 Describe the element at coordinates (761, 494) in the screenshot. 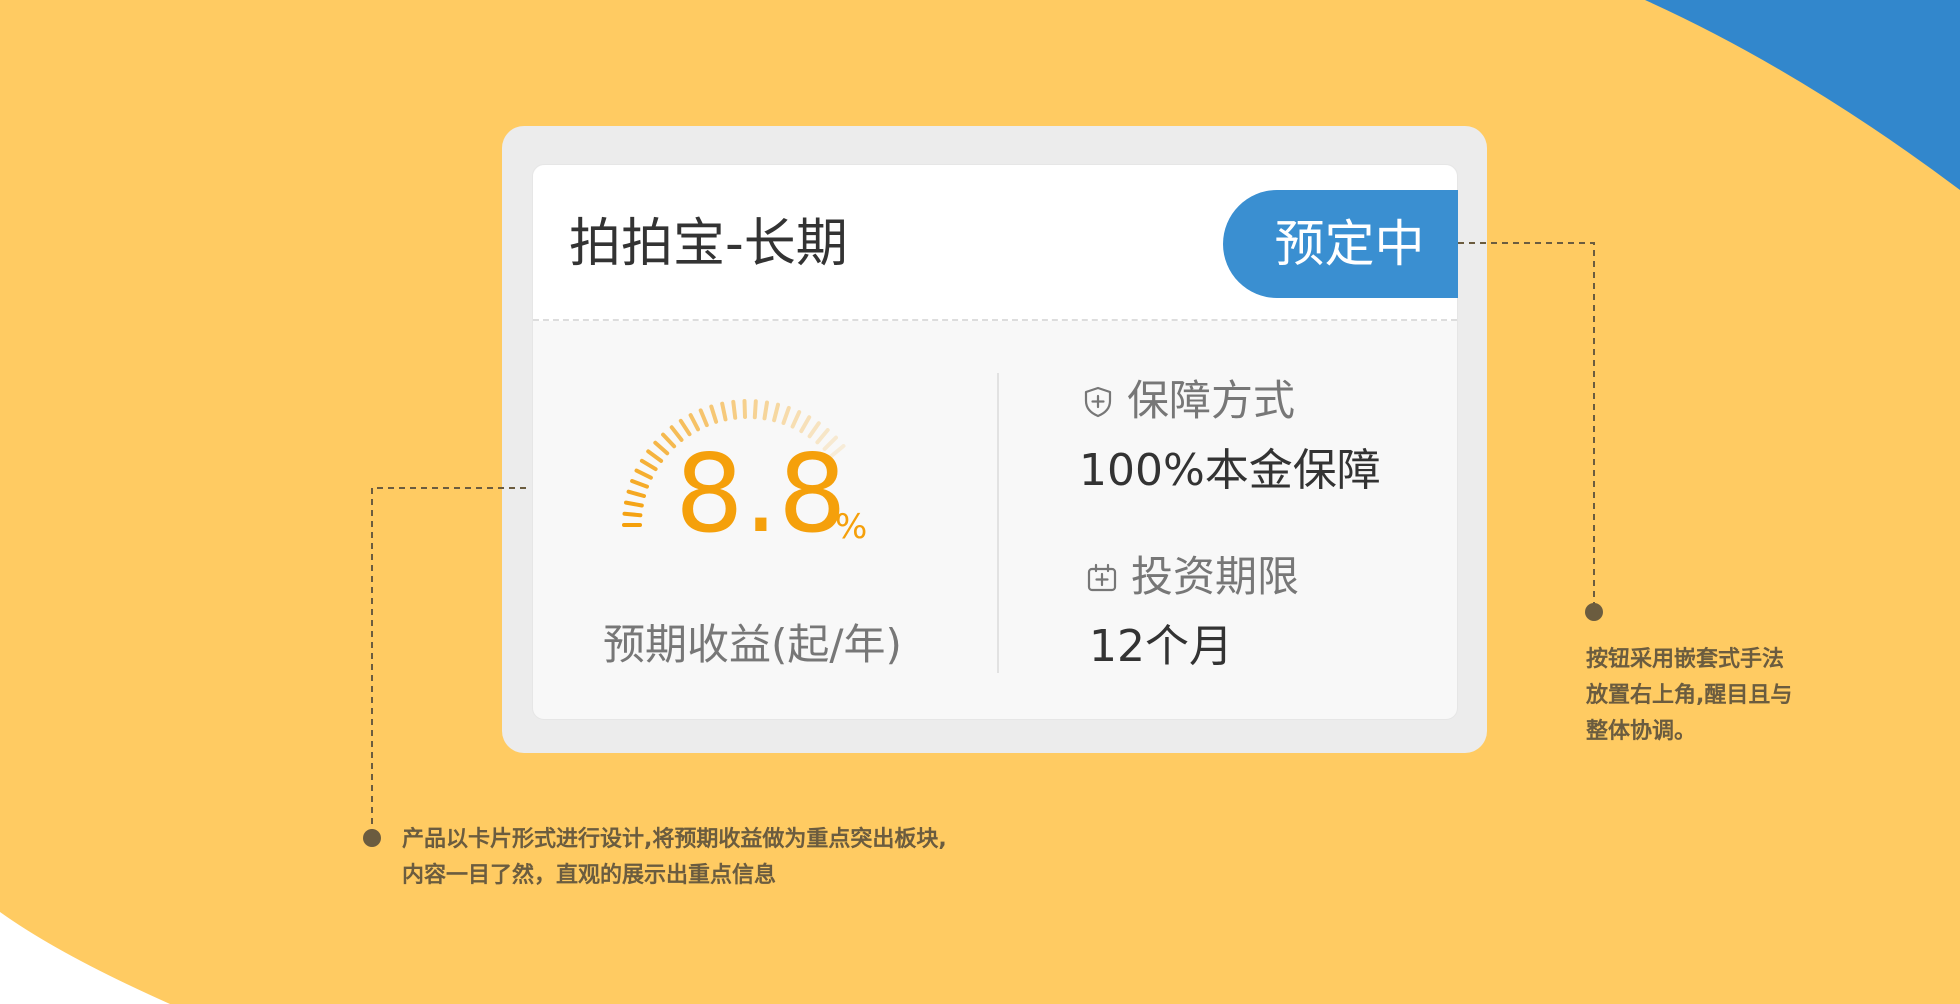

I see `expected-rate-value: 8.8` at that location.